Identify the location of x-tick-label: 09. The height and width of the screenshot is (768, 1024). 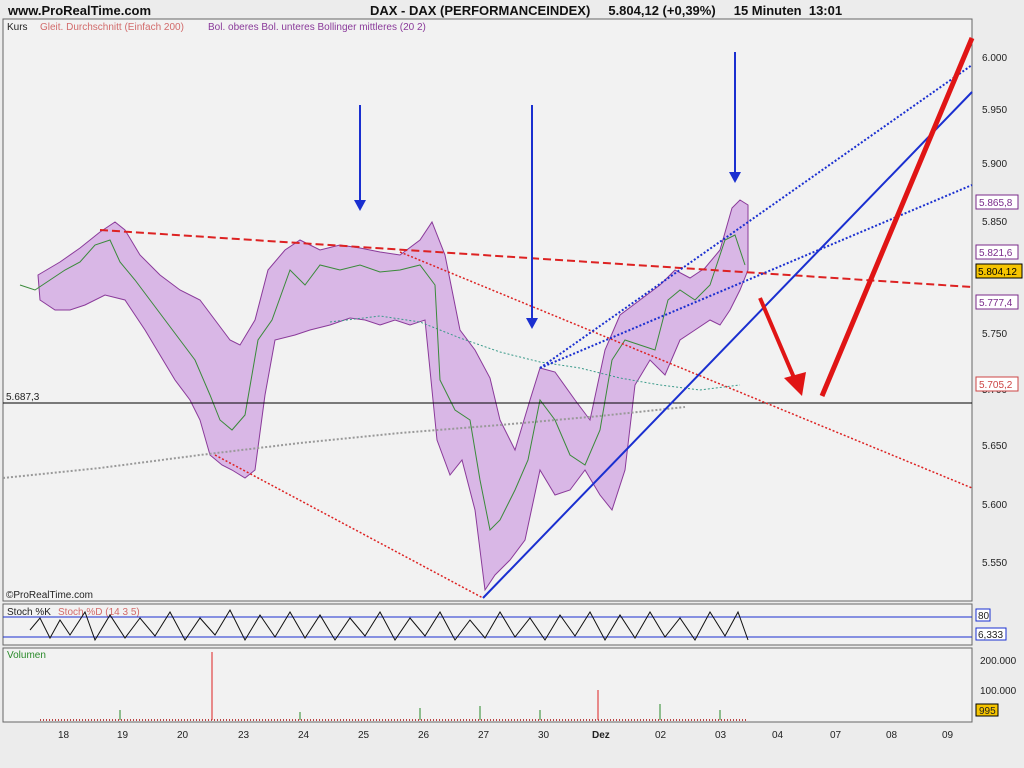
(948, 735).